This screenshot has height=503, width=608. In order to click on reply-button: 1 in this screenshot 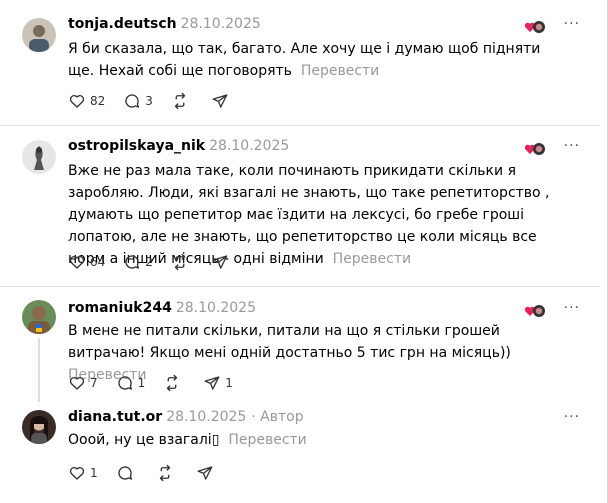, I will do `click(131, 383)`.